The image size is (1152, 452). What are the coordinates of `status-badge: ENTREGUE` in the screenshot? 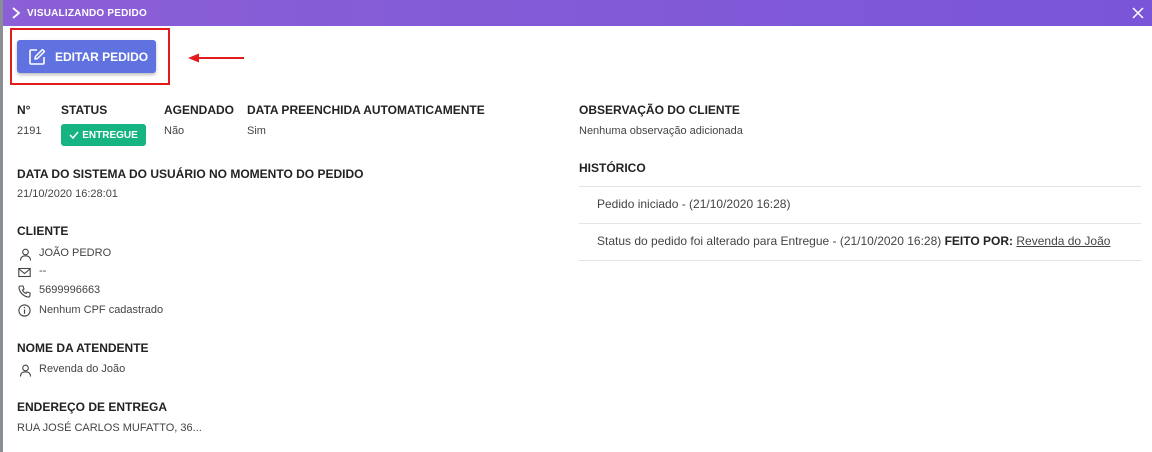 It's located at (103, 135).